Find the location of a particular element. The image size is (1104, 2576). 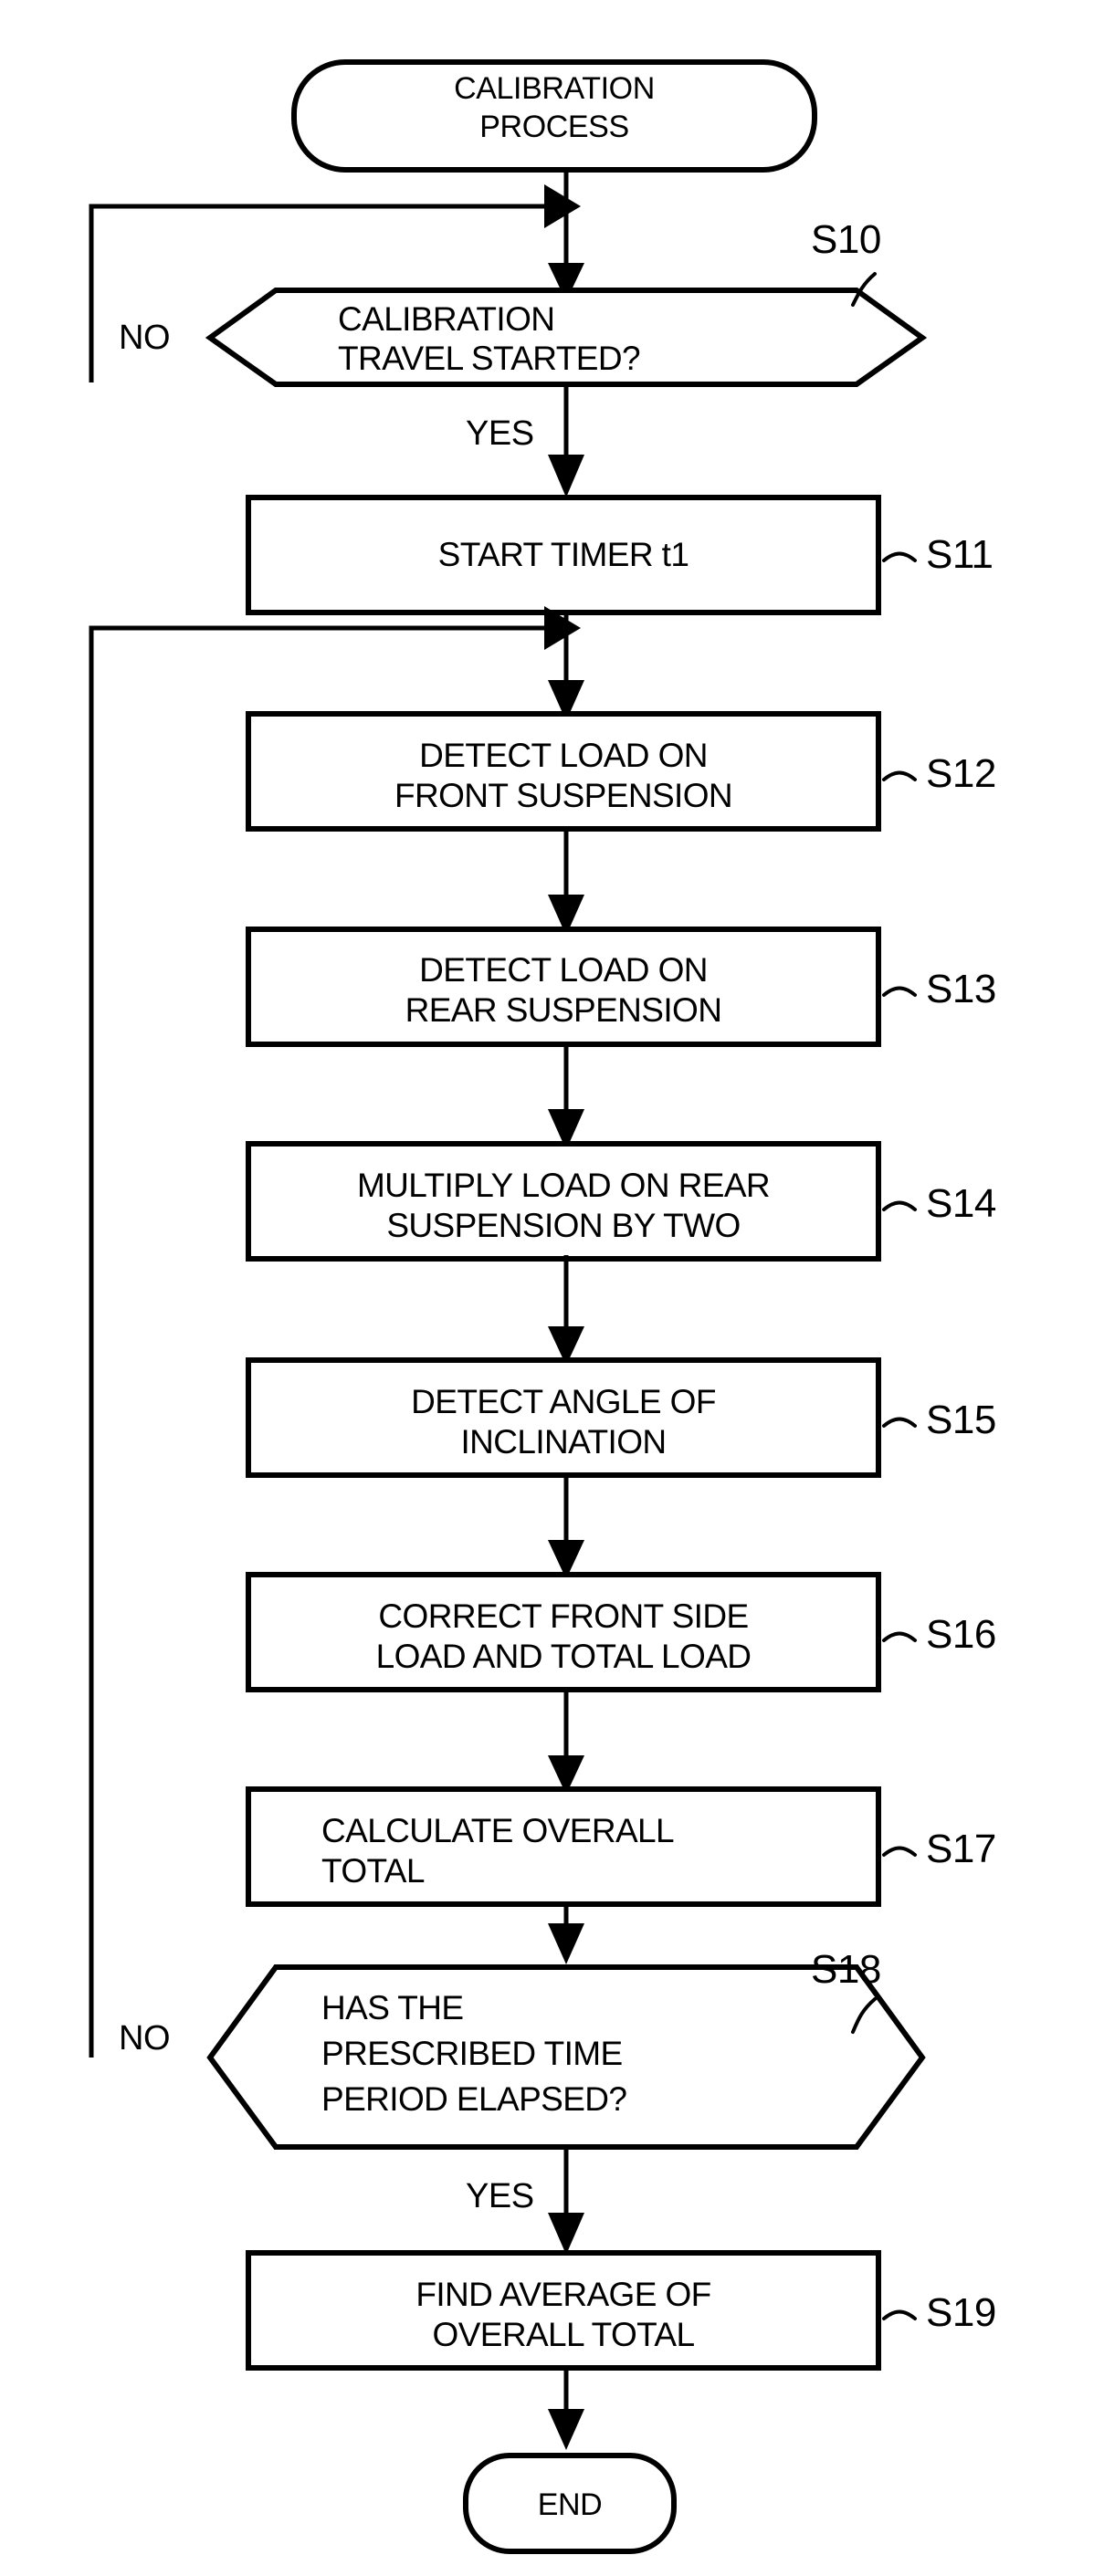

connector-s19-to-end is located at coordinates (566, 2409).